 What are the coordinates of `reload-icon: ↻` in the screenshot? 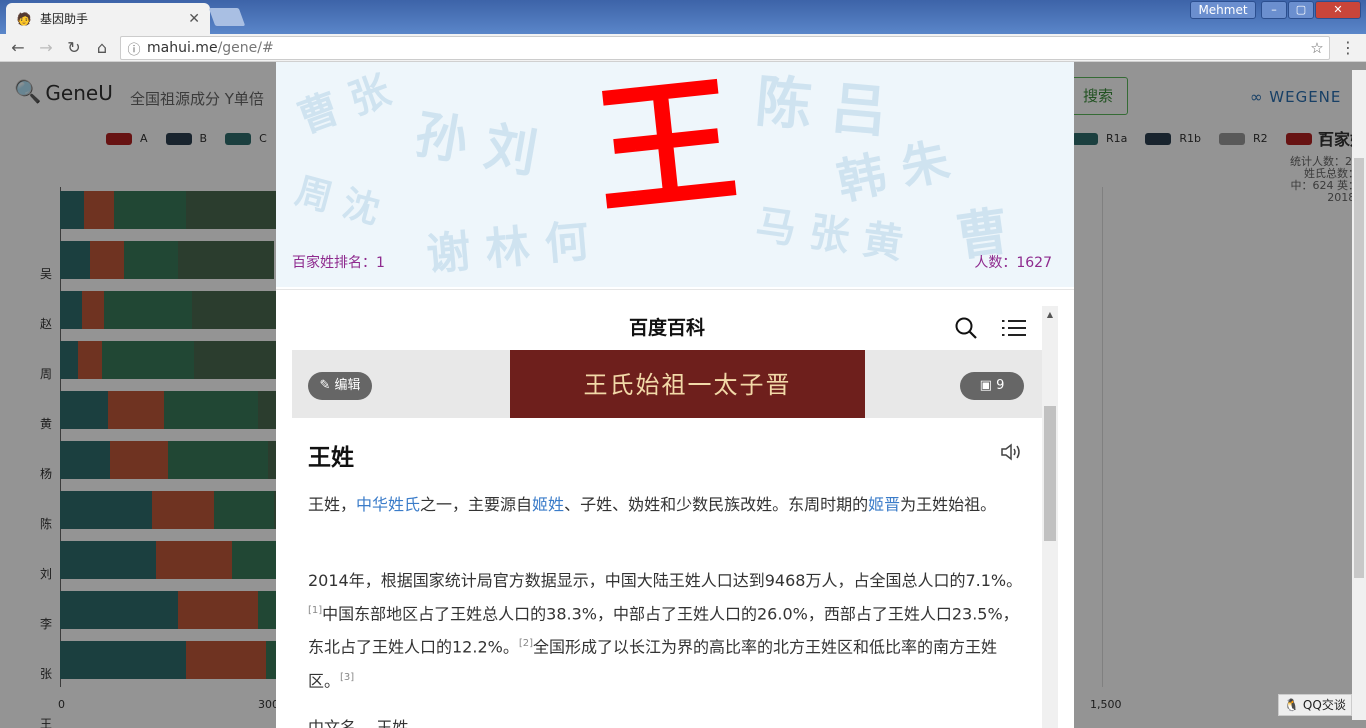 It's located at (74, 48).